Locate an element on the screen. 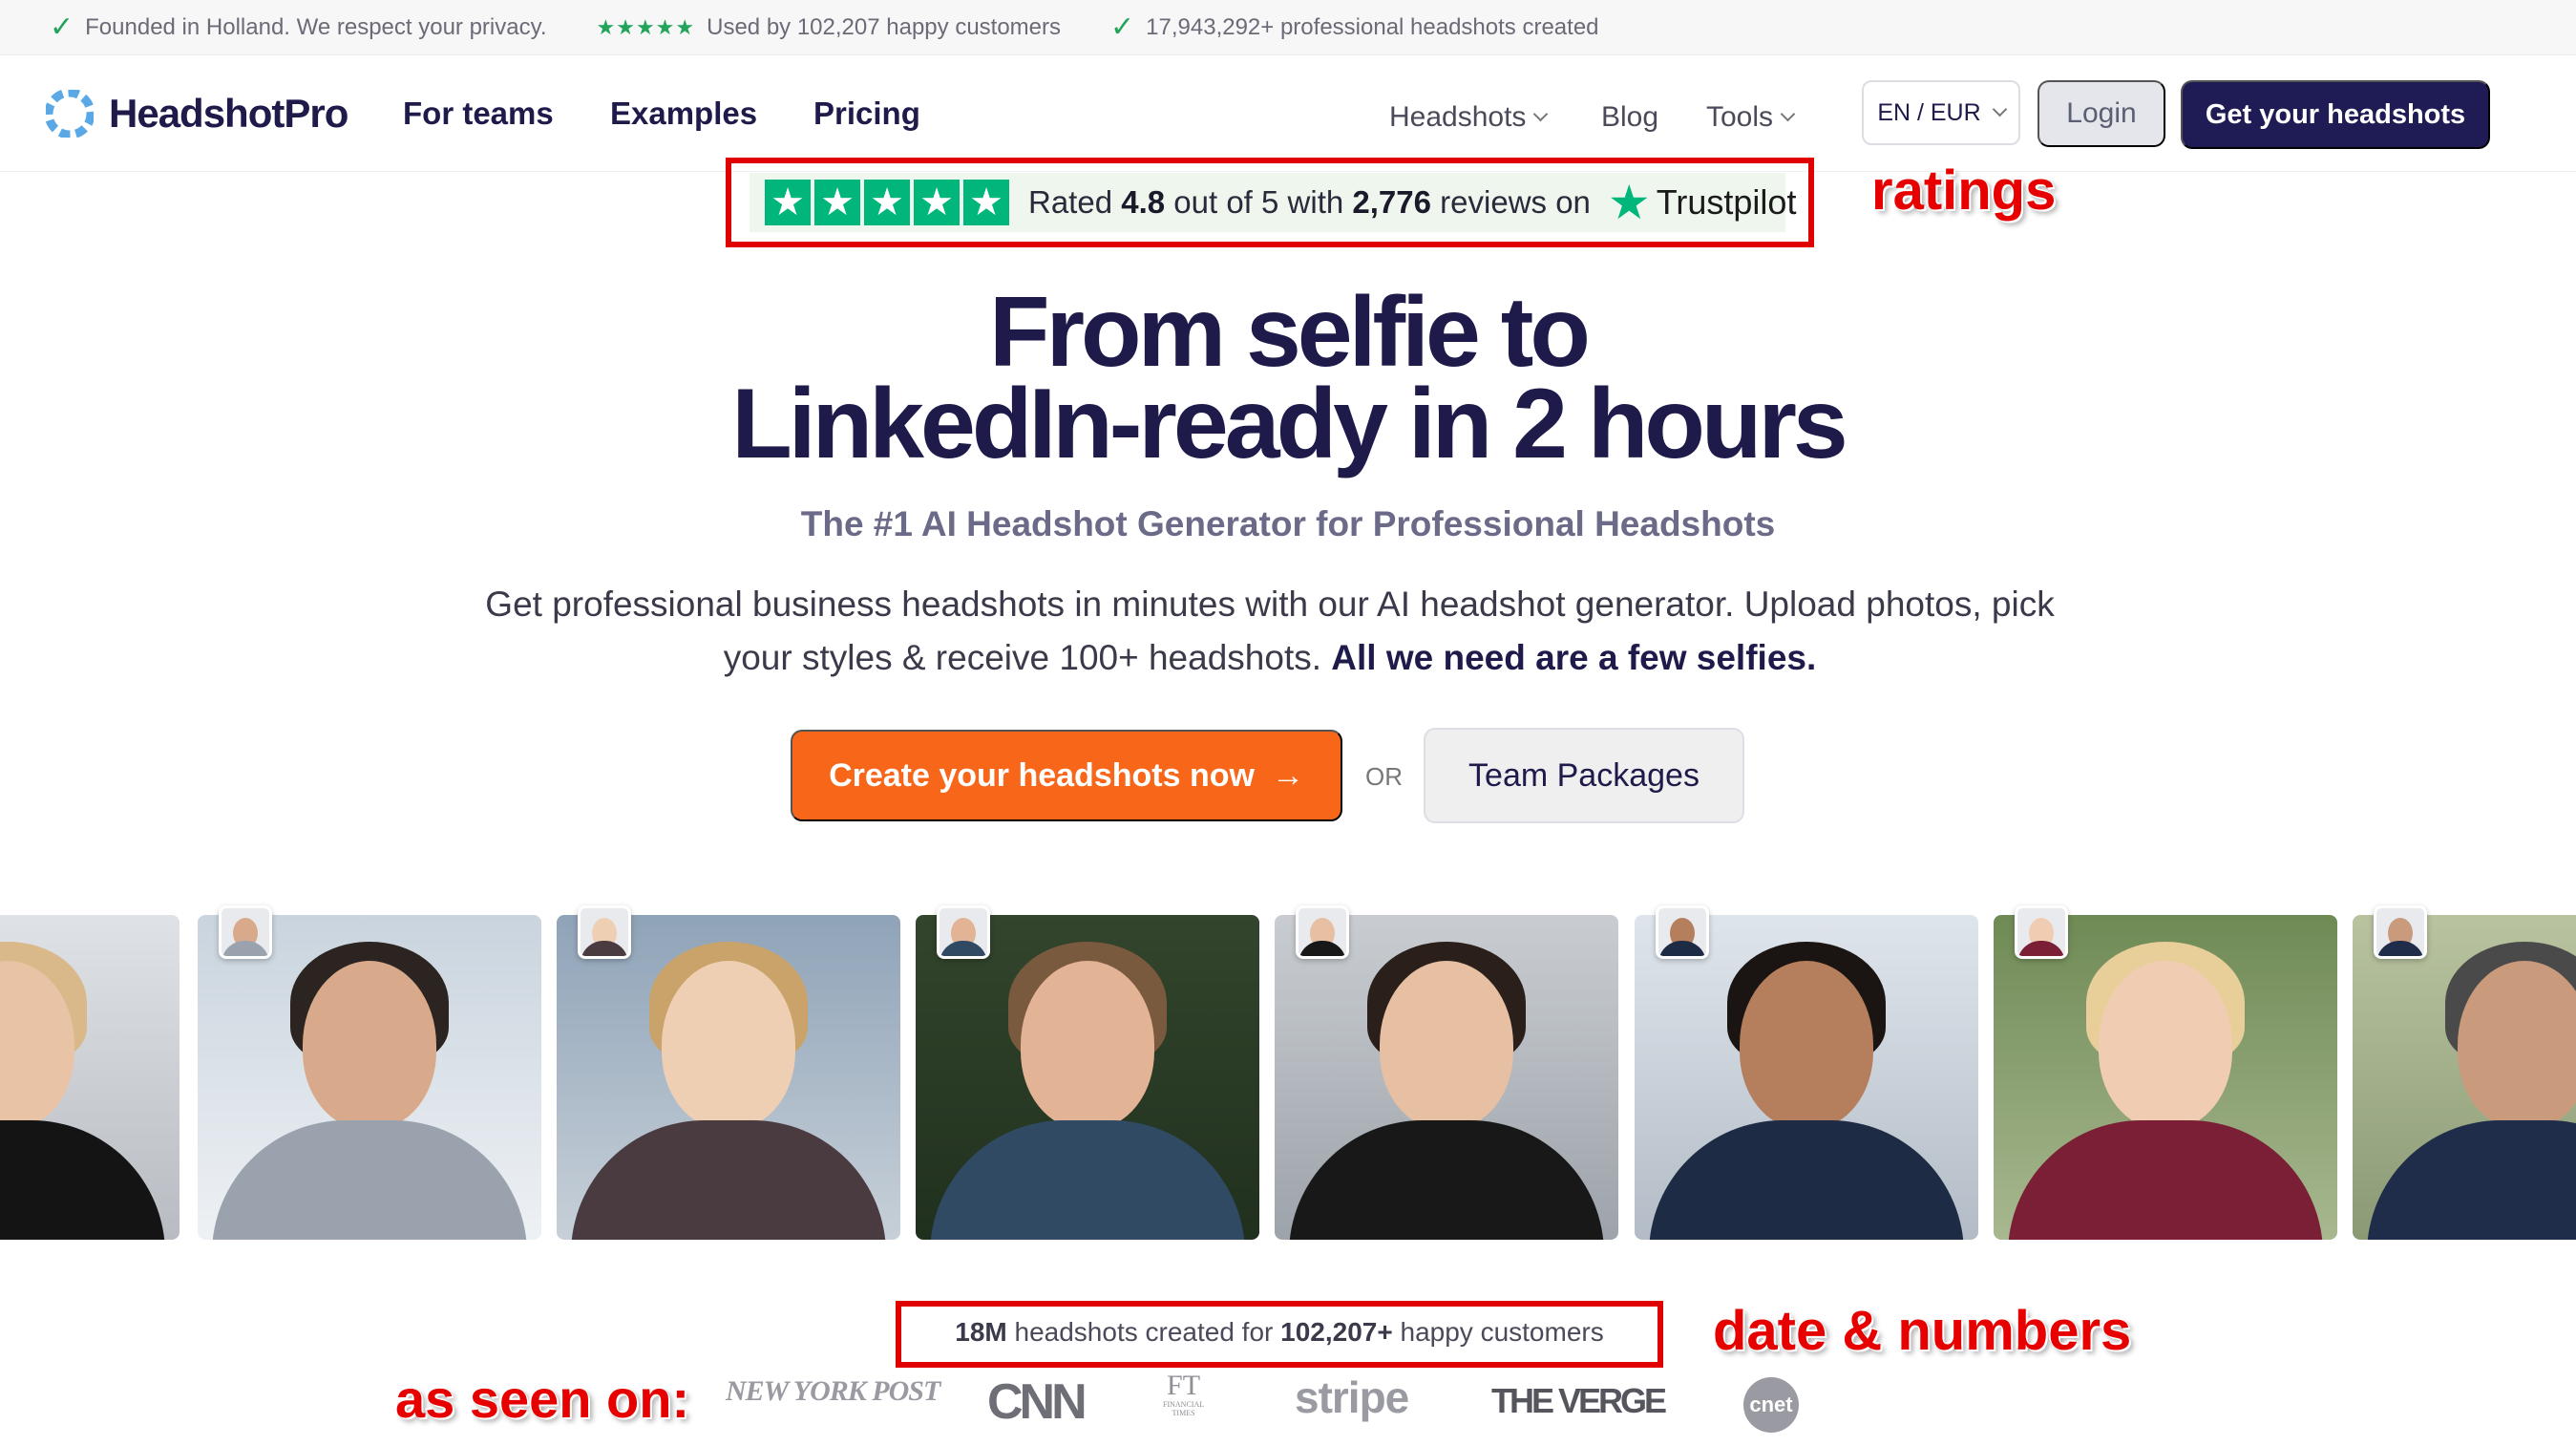 The image size is (2576, 1446). brand-logo: HeadshotPro is located at coordinates (197, 114).